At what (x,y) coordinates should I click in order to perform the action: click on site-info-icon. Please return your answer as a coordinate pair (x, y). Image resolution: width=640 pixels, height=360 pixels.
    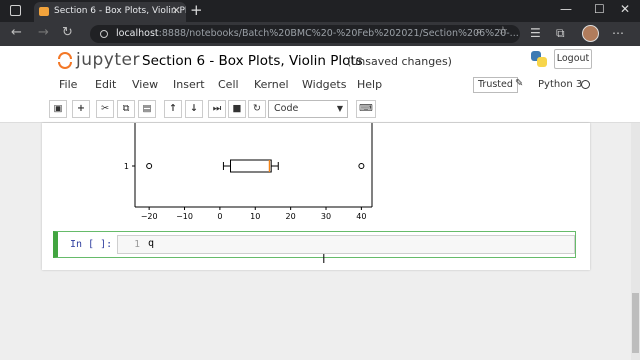
    Looking at the image, I should click on (104, 34).